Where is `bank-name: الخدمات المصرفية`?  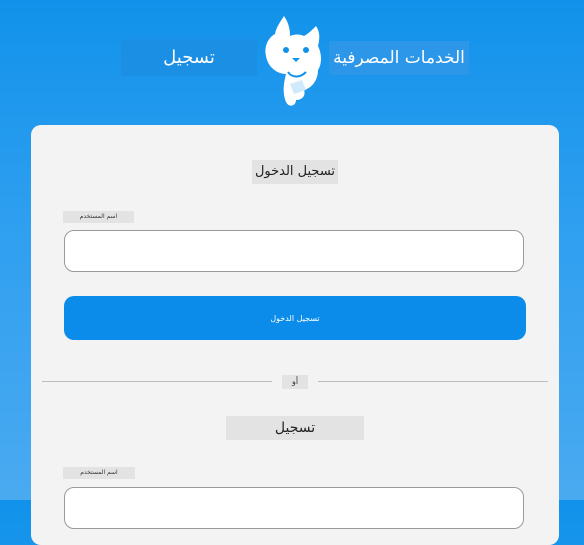 bank-name: الخدمات المصرفية is located at coordinates (399, 58).